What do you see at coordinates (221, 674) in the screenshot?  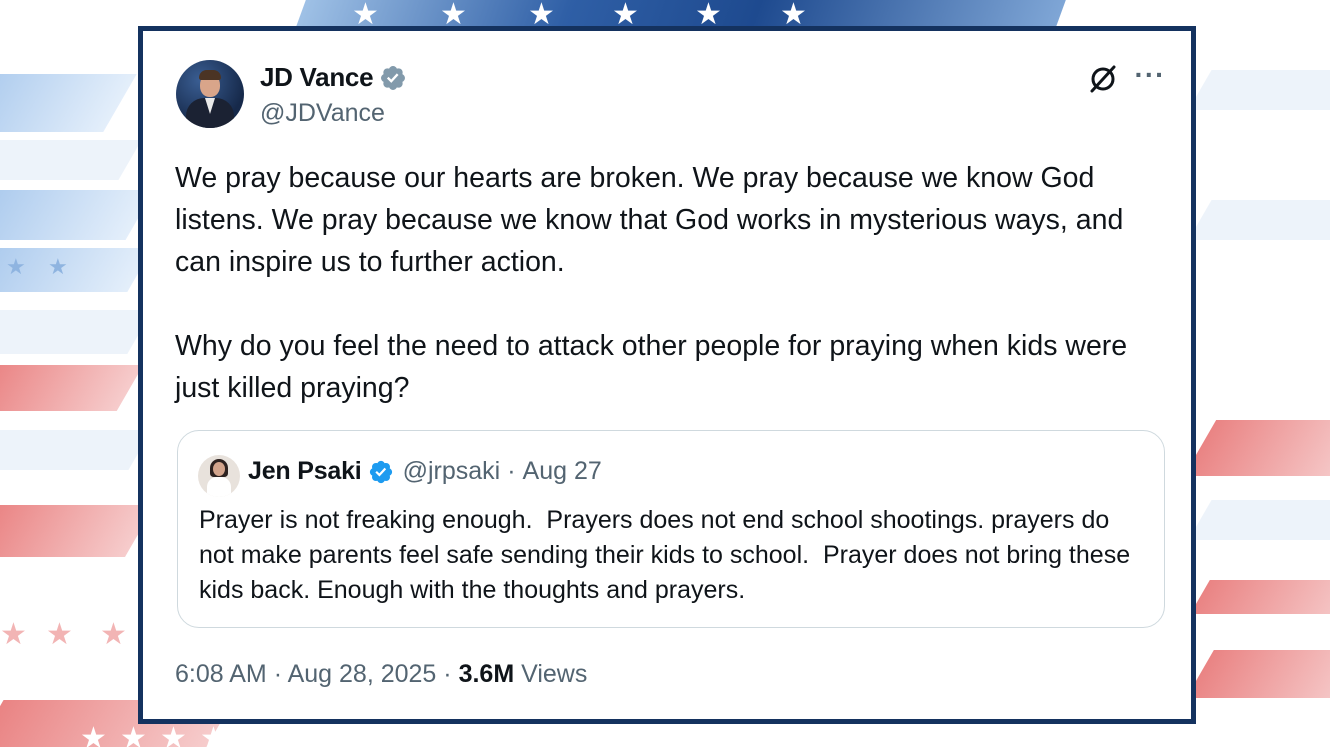 I see `tweet-time: 6:08 AM` at bounding box center [221, 674].